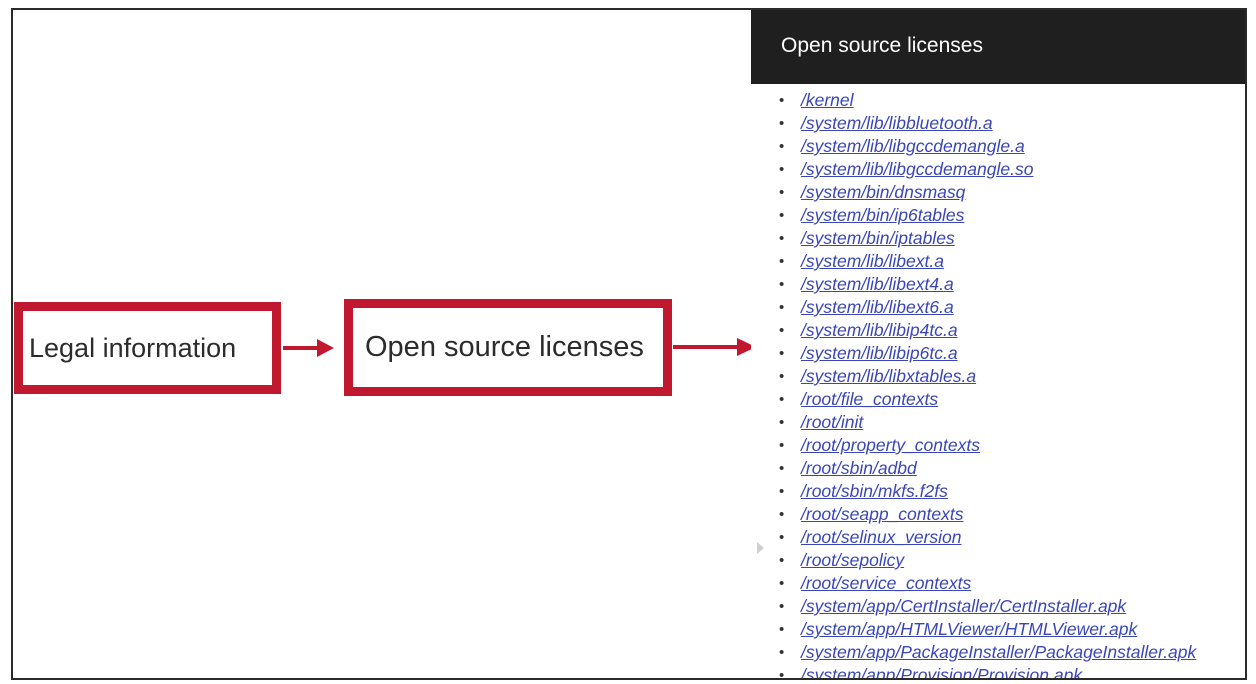  What do you see at coordinates (877, 284) in the screenshot?
I see `license-link: /system/lib/libext4.a` at bounding box center [877, 284].